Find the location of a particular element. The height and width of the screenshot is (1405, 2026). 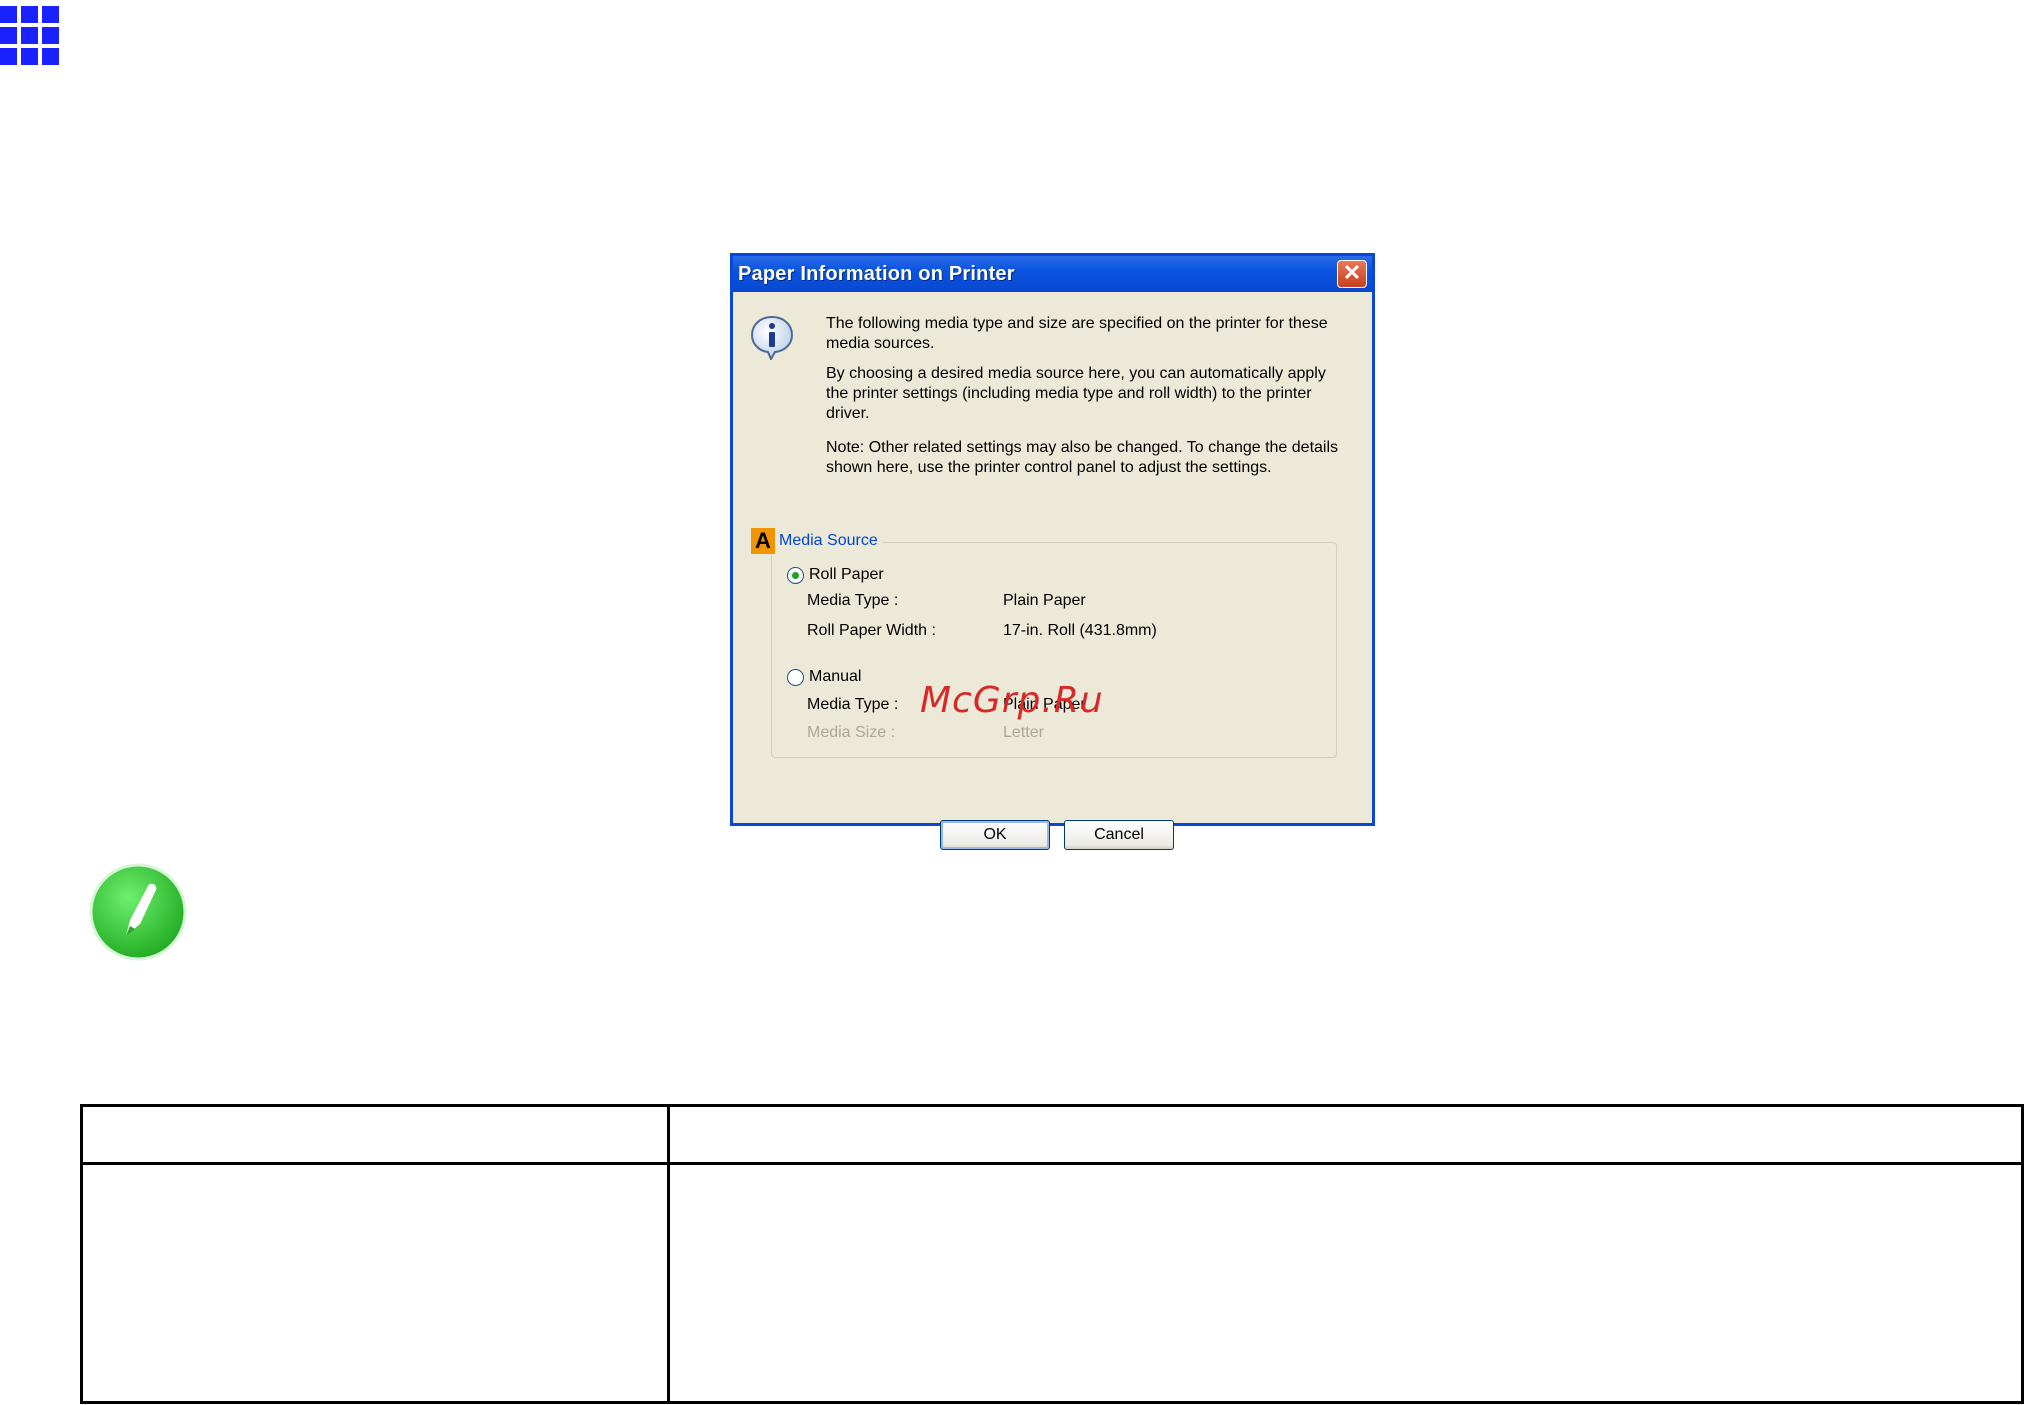

manual-label: Manual is located at coordinates (835, 676).